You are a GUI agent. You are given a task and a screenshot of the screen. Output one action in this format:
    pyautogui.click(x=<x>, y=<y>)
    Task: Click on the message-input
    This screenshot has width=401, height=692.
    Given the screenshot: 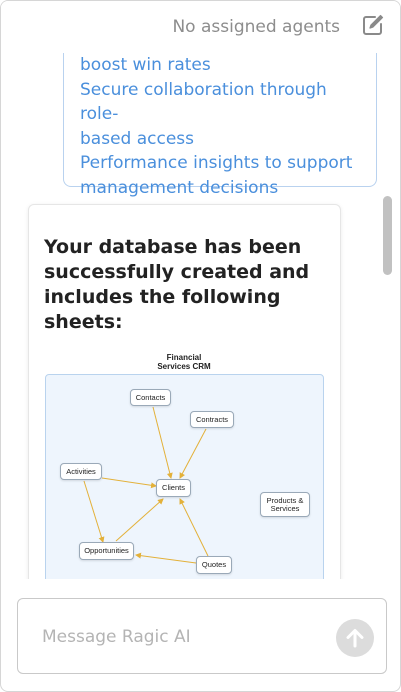 What is the action you would take?
    pyautogui.click(x=182, y=637)
    